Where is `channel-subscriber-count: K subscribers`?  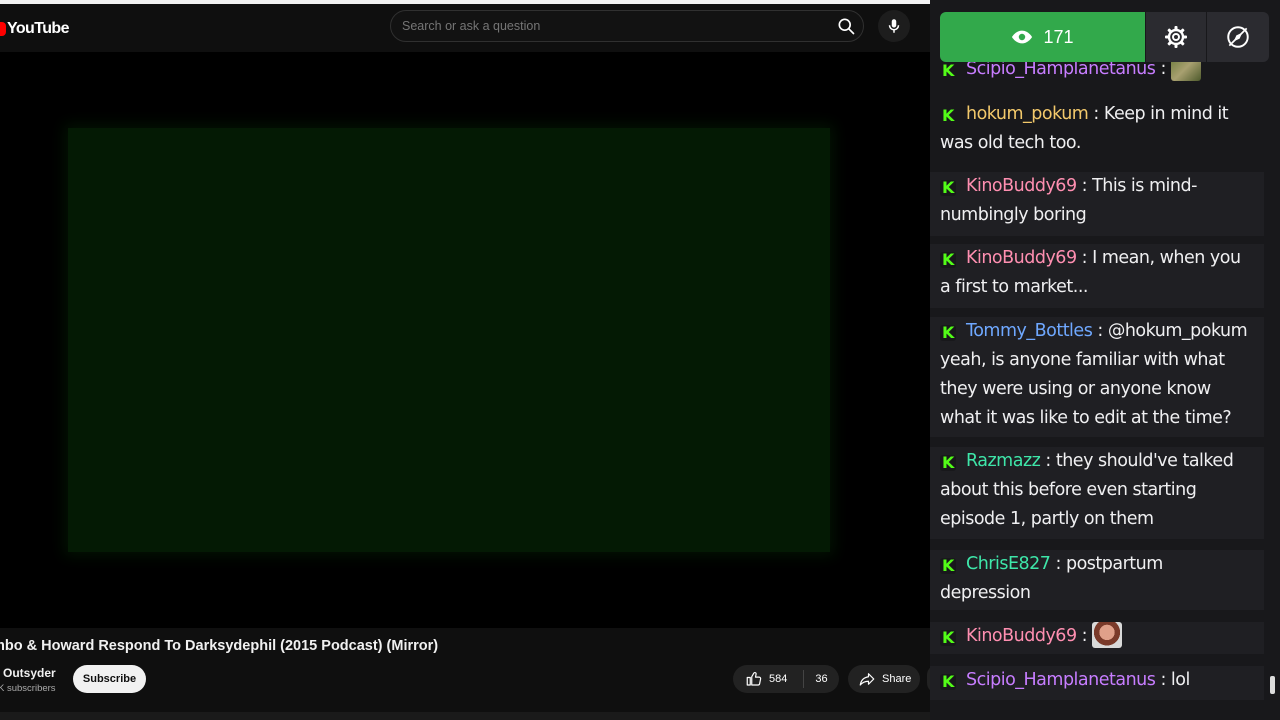 channel-subscriber-count: K subscribers is located at coordinates (28, 688).